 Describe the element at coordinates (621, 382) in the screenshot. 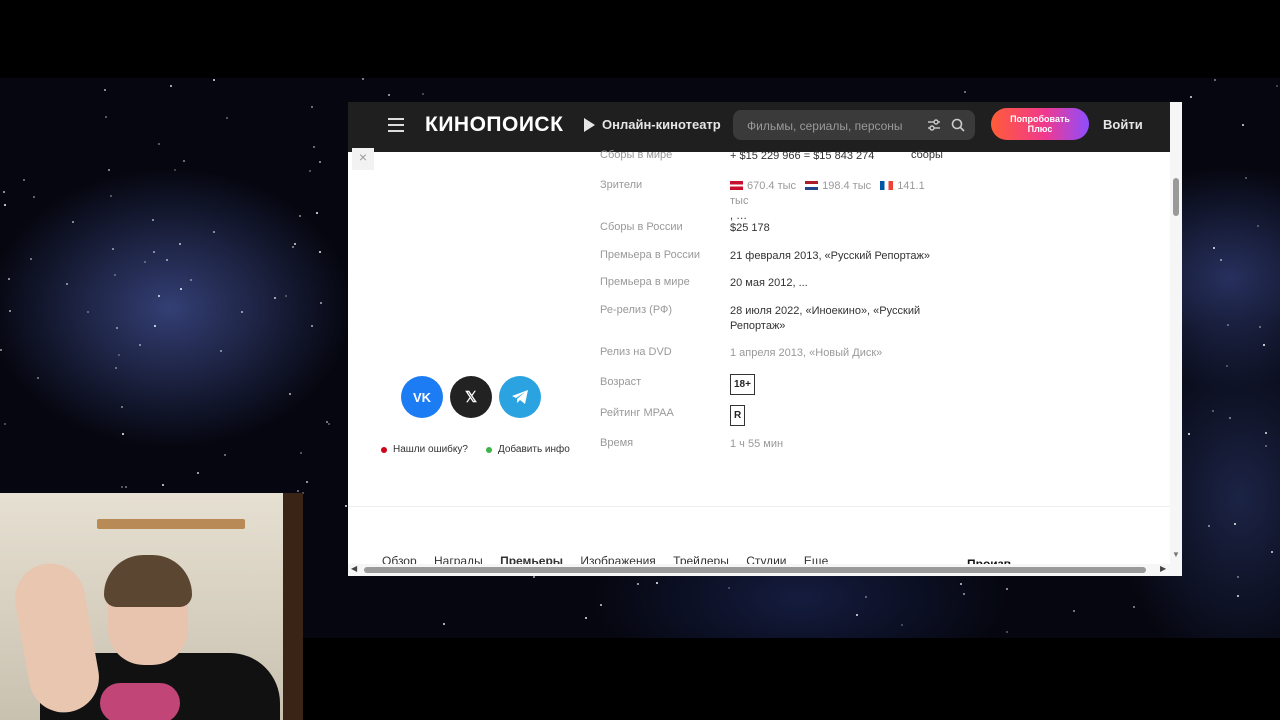

I see `row-label: Возраст` at that location.